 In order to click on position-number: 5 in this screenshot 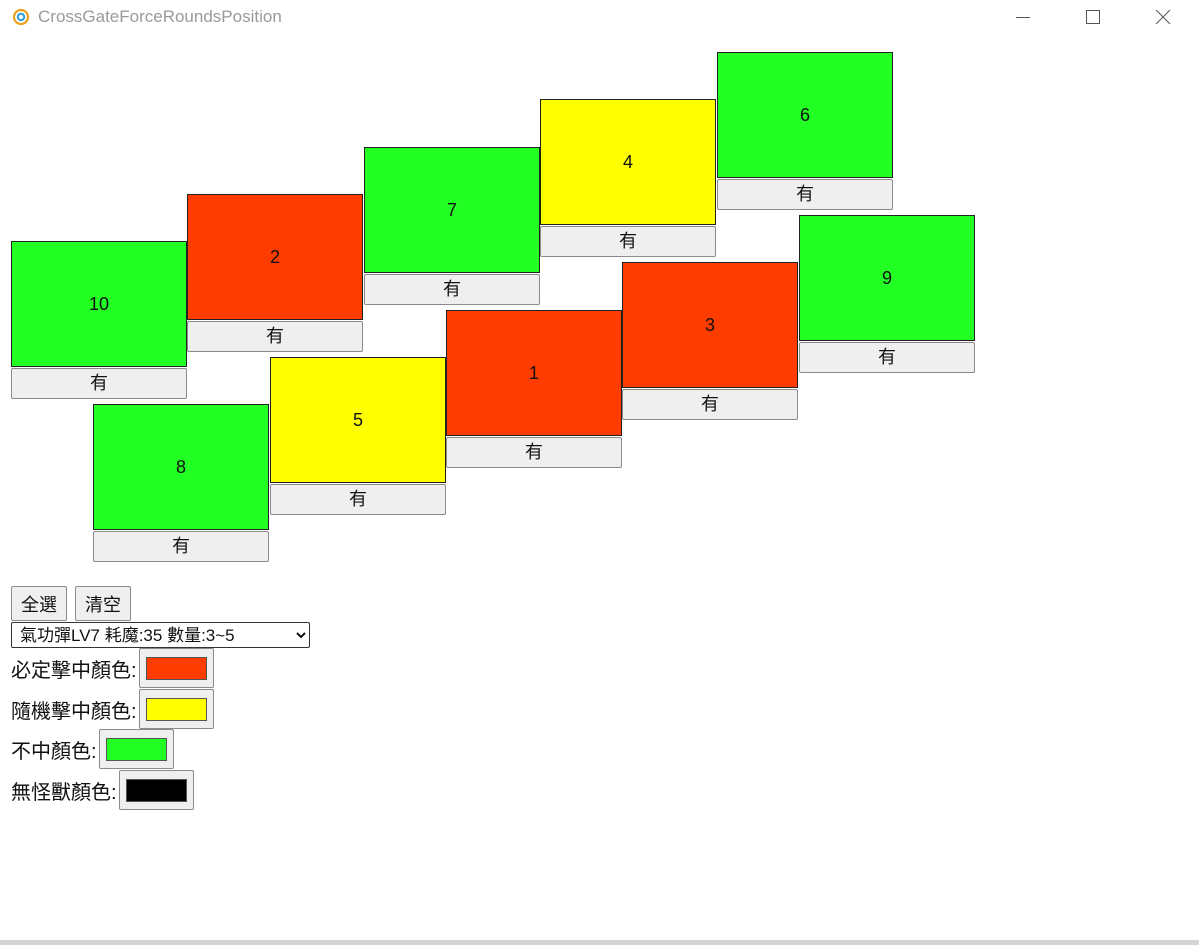, I will do `click(357, 419)`.